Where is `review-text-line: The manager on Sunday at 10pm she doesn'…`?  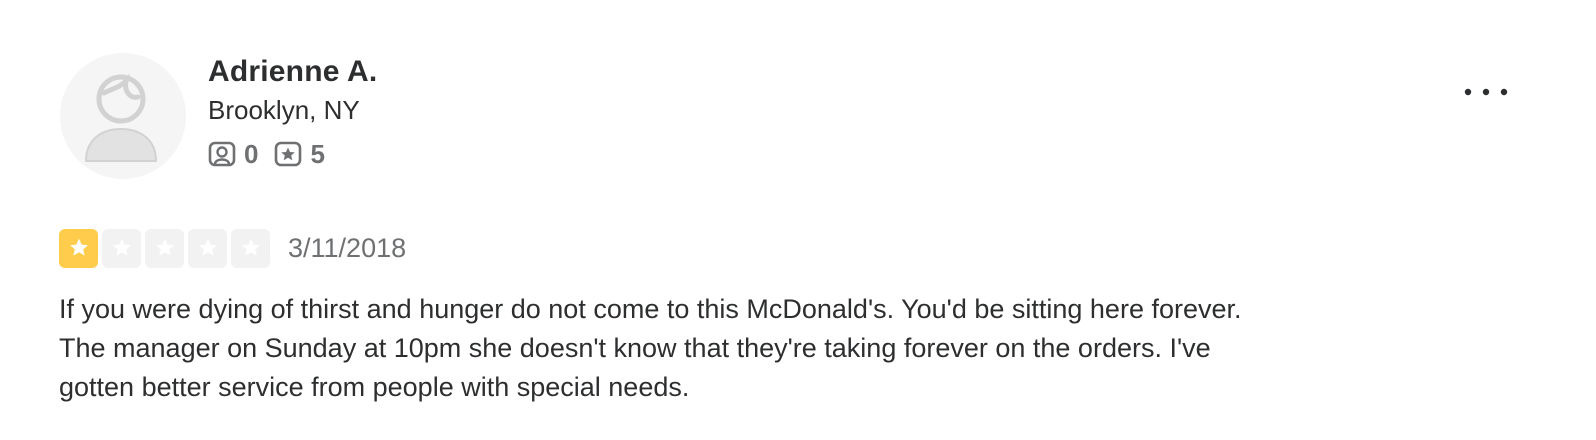
review-text-line: The manager on Sunday at 10pm she doesn'… is located at coordinates (635, 348).